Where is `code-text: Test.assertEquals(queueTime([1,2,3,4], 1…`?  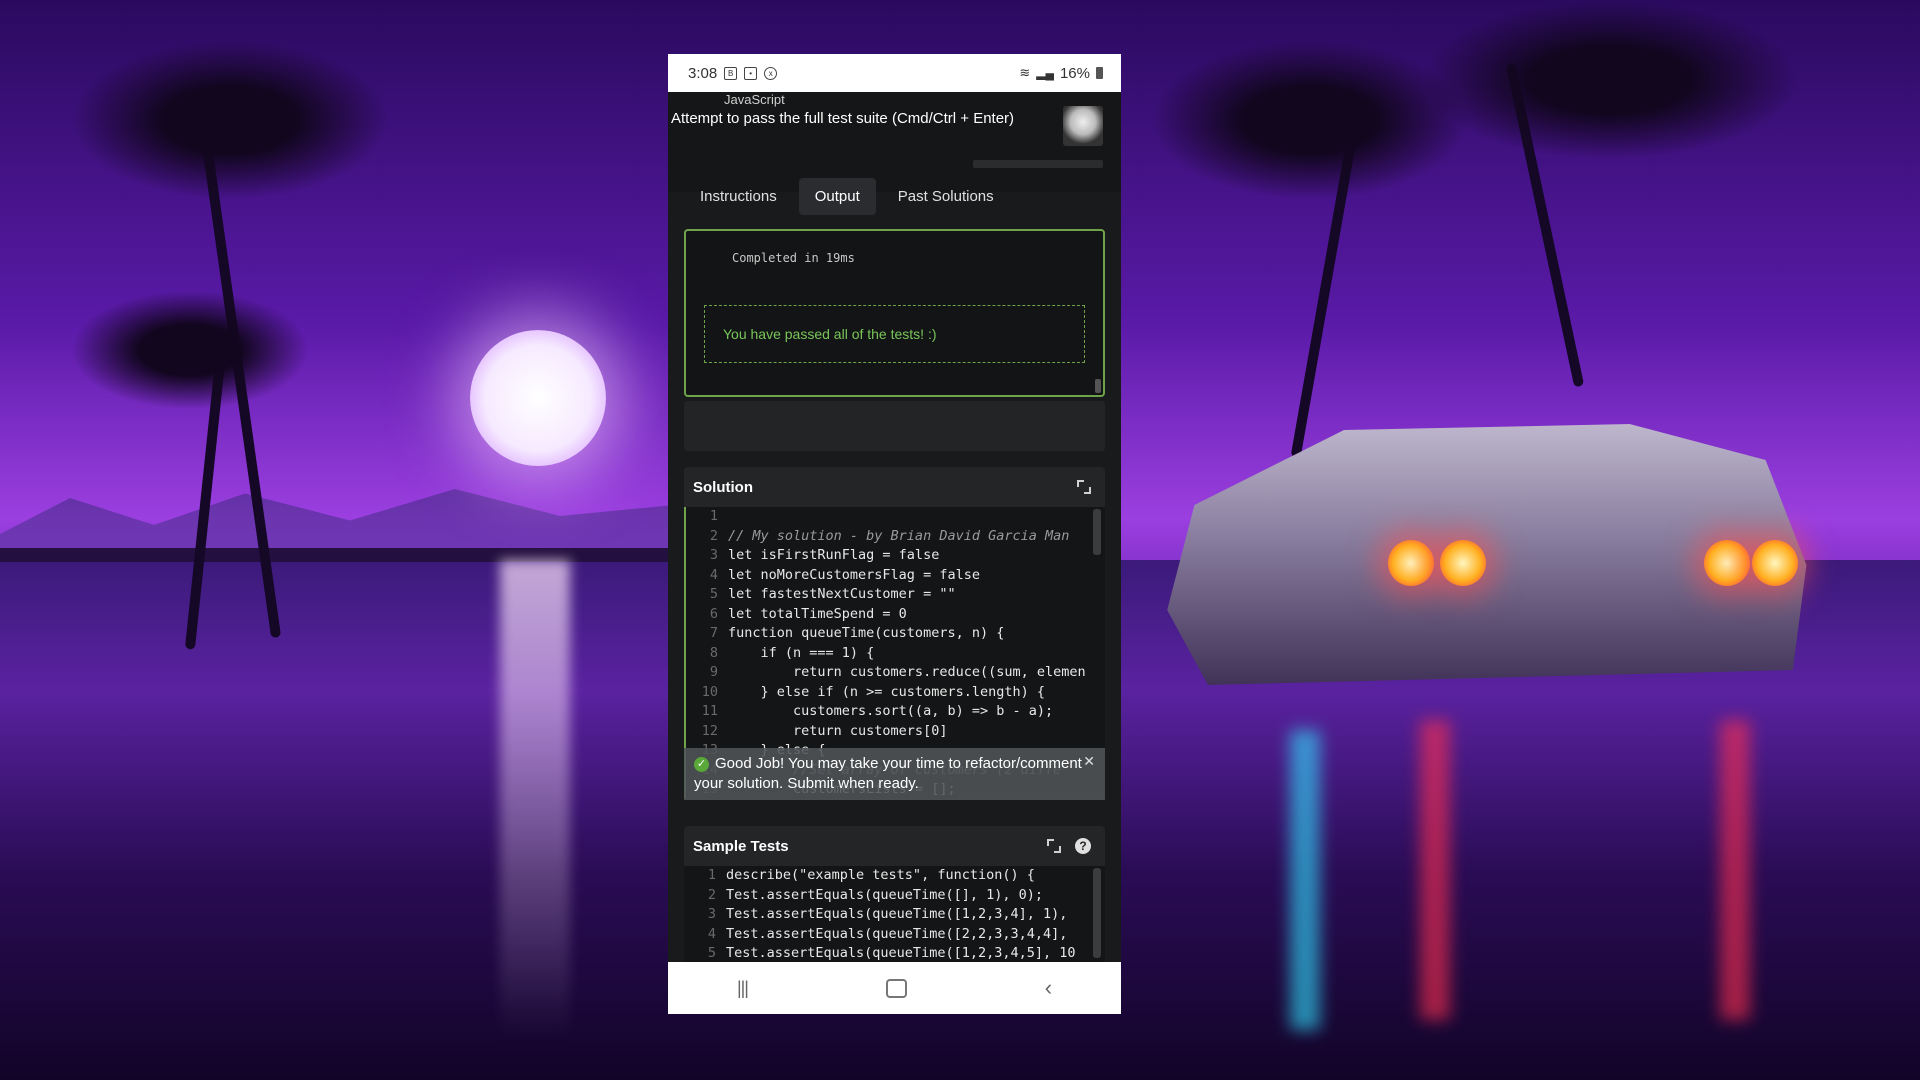
code-text: Test.assertEquals(queueTime([1,2,3,4], 1… is located at coordinates (897, 914).